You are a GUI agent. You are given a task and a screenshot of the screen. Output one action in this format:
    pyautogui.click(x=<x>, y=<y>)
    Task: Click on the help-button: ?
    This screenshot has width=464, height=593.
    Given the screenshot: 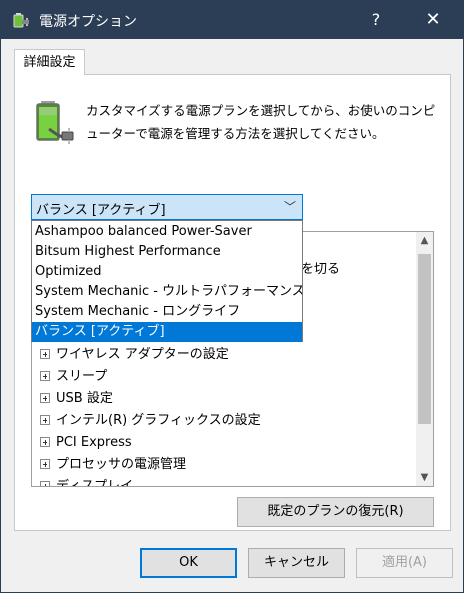 What is the action you would take?
    pyautogui.click(x=376, y=20)
    